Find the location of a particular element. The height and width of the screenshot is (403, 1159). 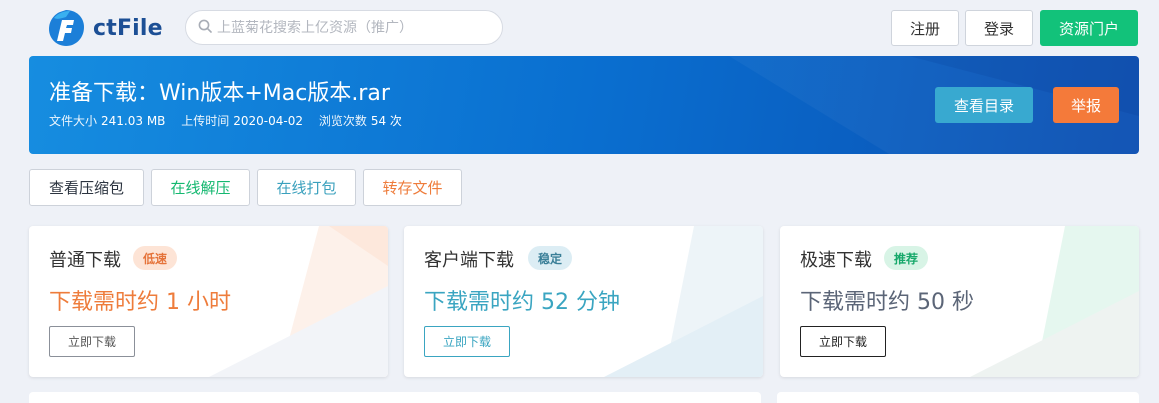

view-count-value: 54 次 is located at coordinates (386, 121).